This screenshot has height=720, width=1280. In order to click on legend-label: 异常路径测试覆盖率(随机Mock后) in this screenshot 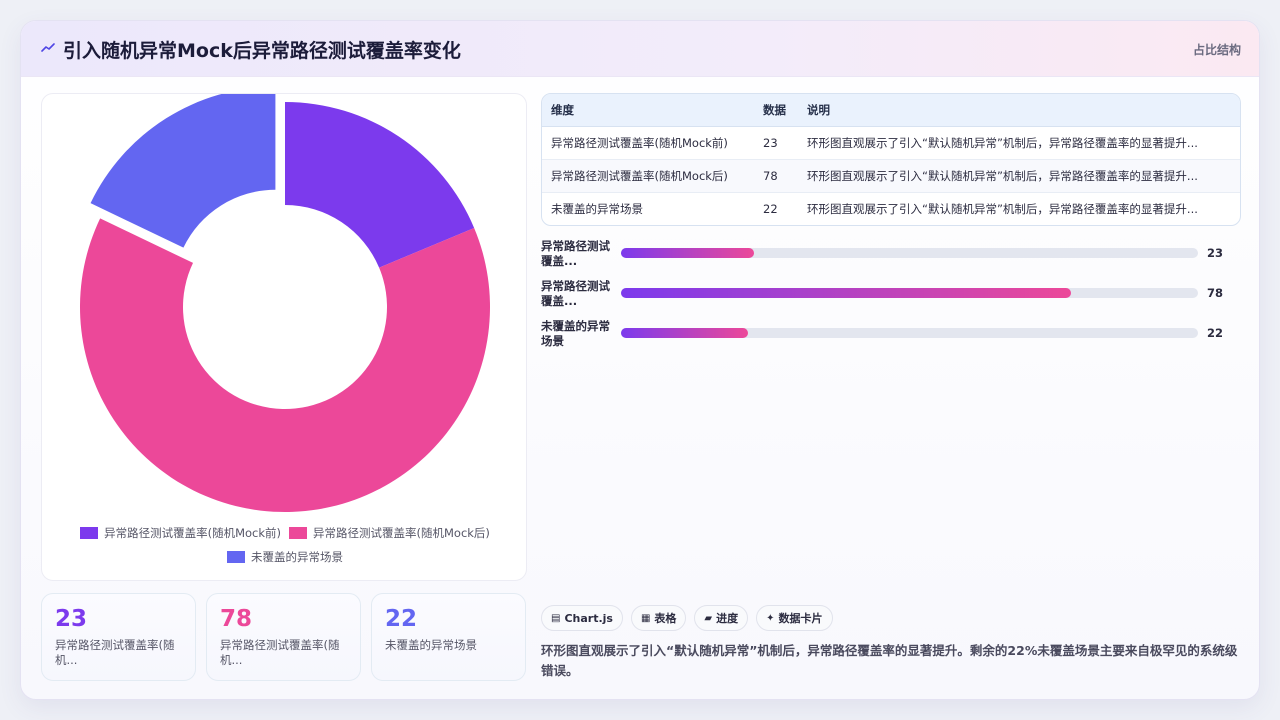, I will do `click(401, 533)`.